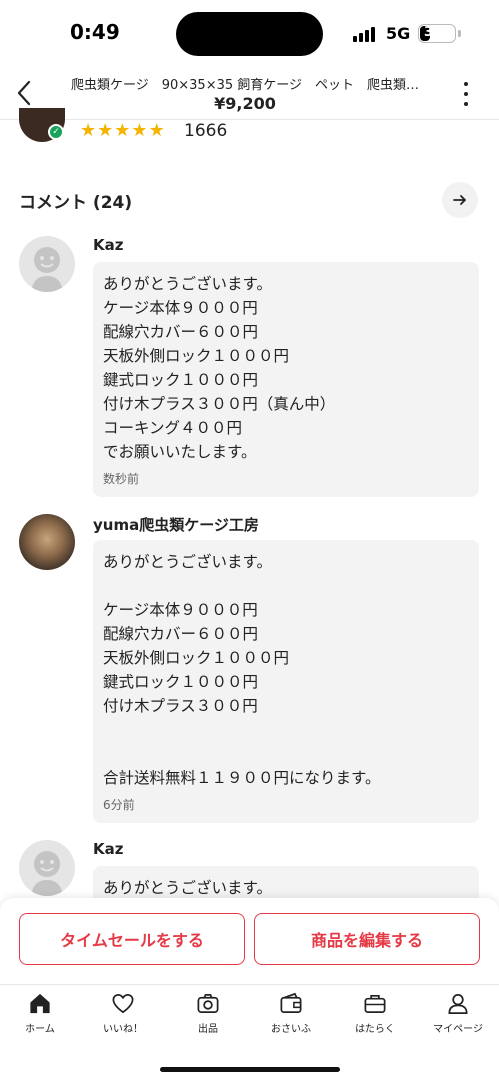 The image size is (499, 1080). What do you see at coordinates (132, 939) in the screenshot?
I see `time-sale-button: タイムセールをする` at bounding box center [132, 939].